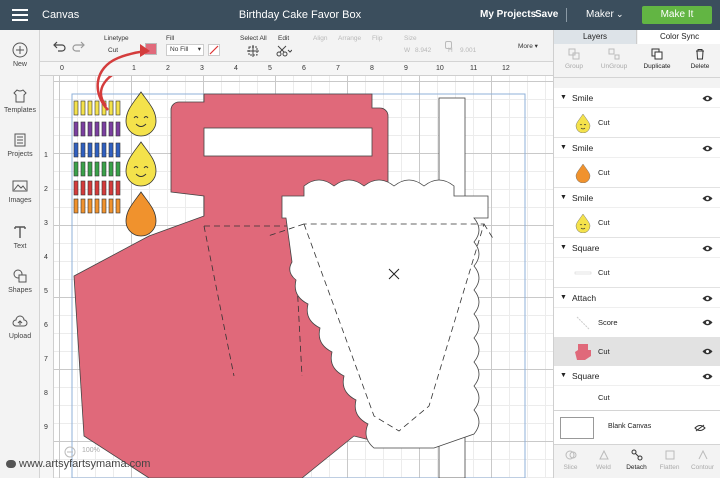  I want to click on group-button: Group, so click(574, 59).